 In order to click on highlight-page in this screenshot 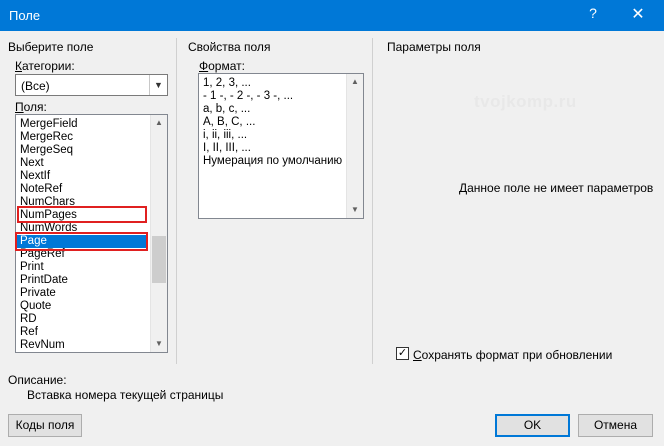, I will do `click(81, 241)`.